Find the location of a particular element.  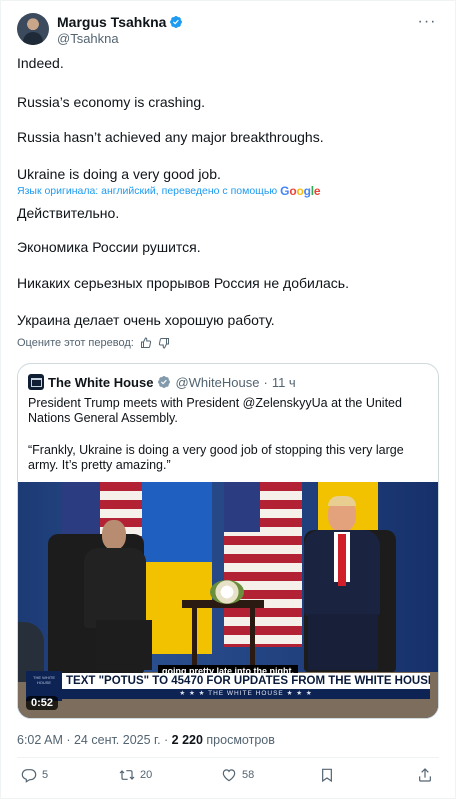

translated-line-1: Действительно. is located at coordinates (68, 213).